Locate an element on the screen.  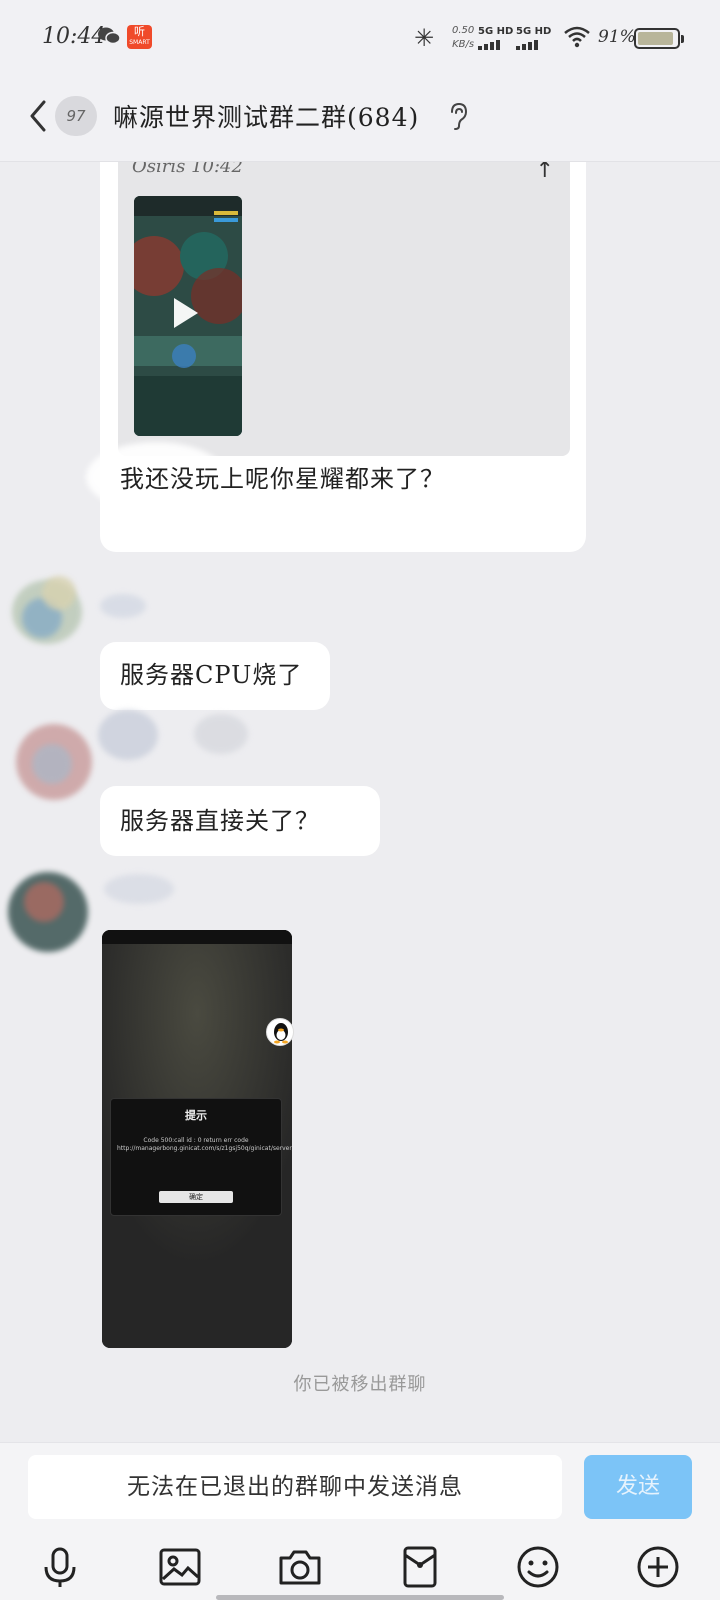
message-input: 无法在已退出的群聊中发送消息 is located at coordinates (295, 1487).